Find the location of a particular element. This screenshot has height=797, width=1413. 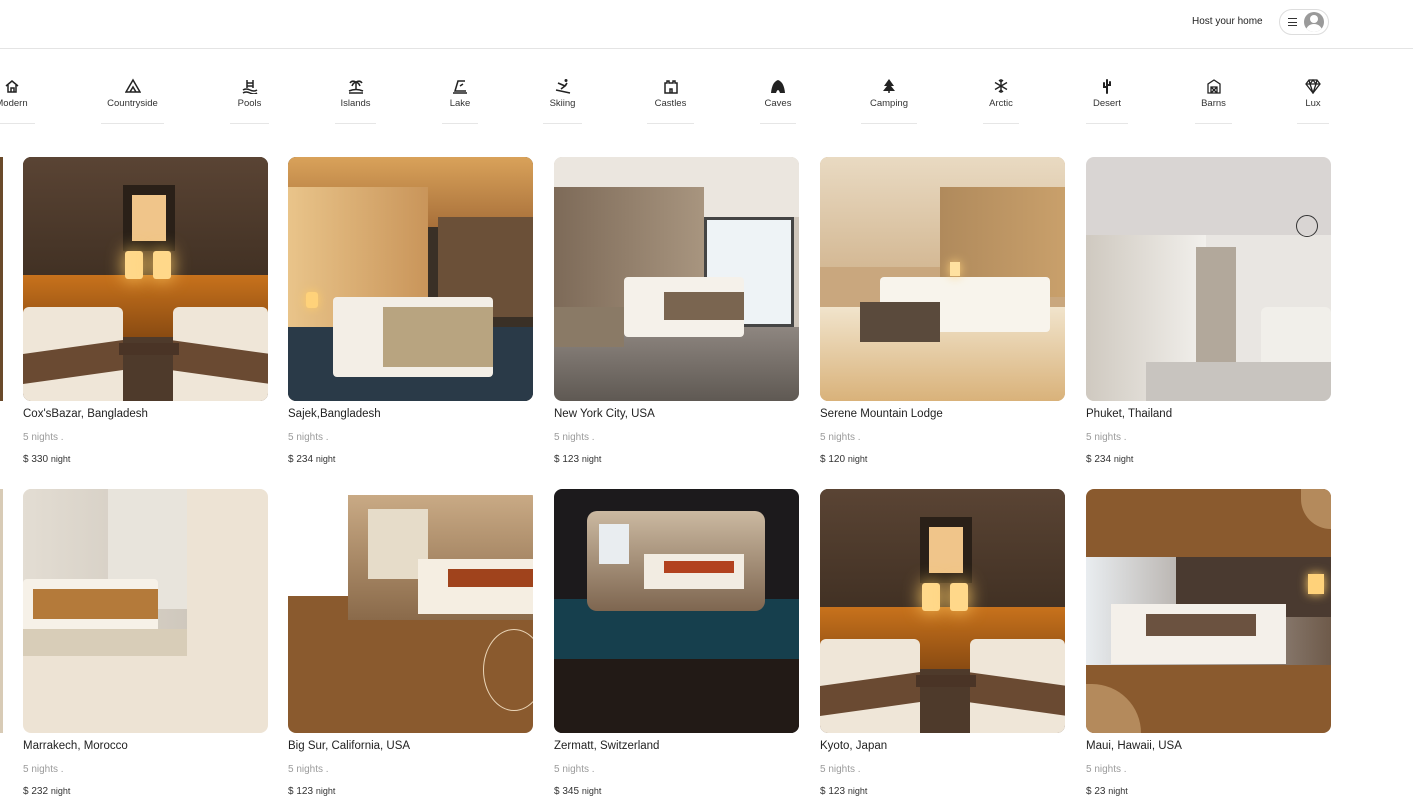

category-camping: Camping is located at coordinates (889, 101).